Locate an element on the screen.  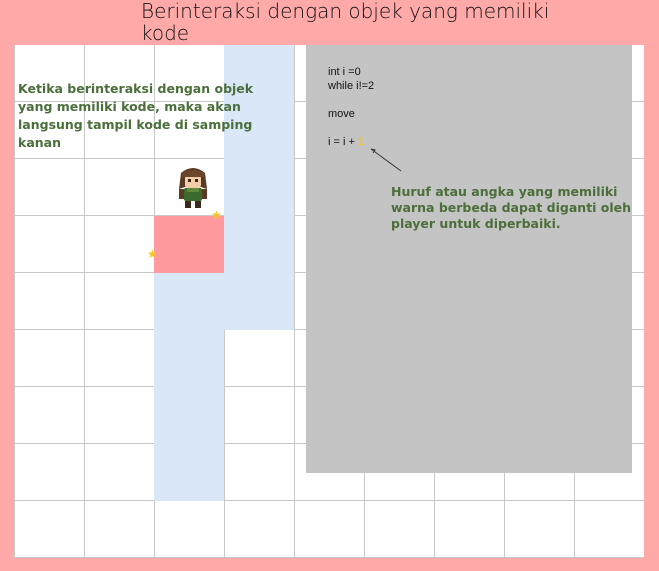
code-line: move is located at coordinates (341, 114).